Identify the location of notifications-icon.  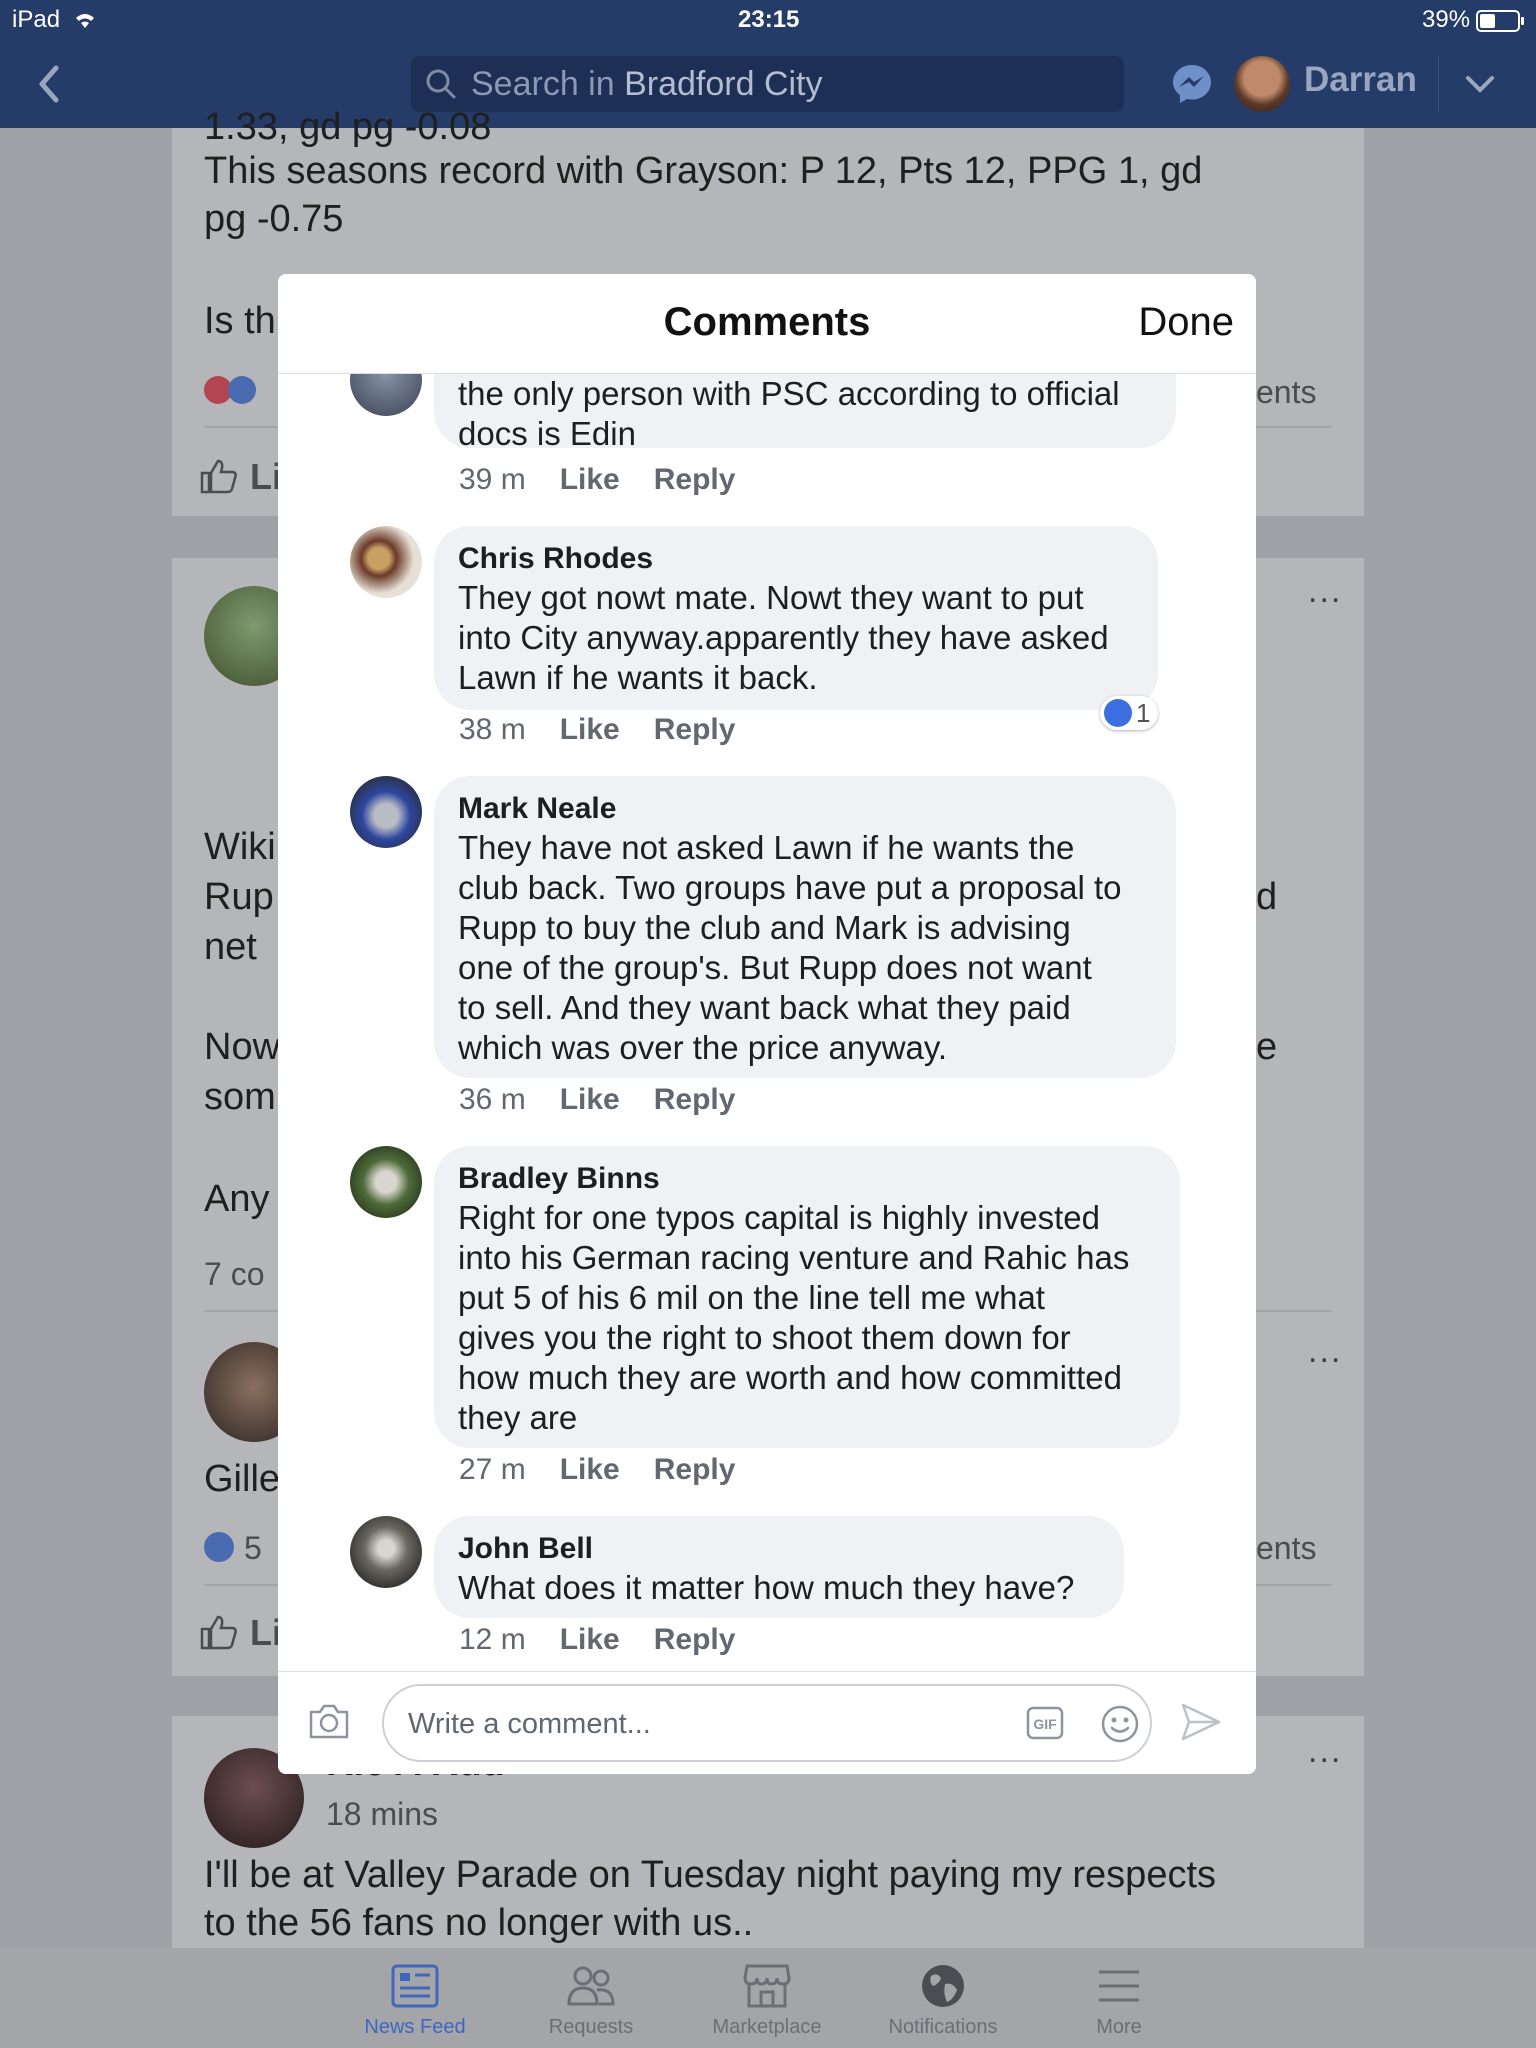
(943, 1986).